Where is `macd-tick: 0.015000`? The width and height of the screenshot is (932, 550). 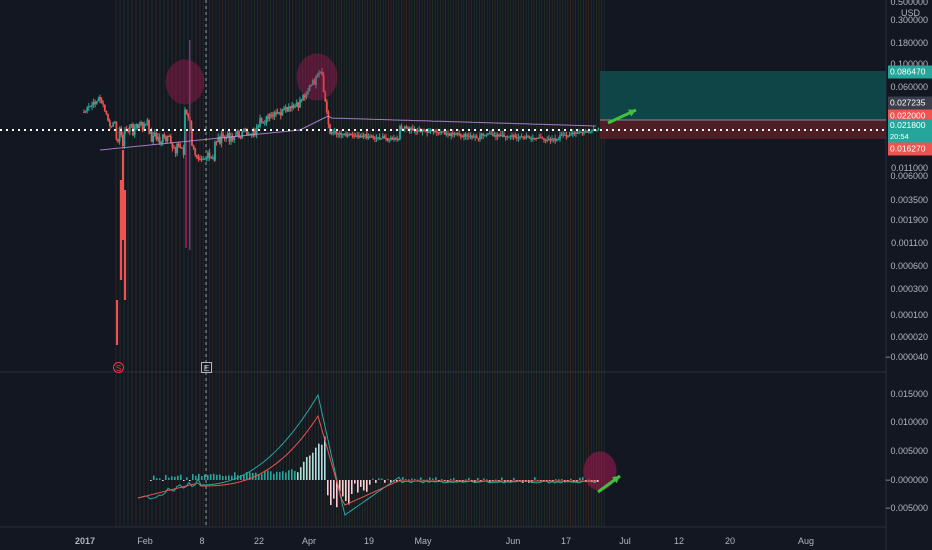 macd-tick: 0.015000 is located at coordinates (909, 394).